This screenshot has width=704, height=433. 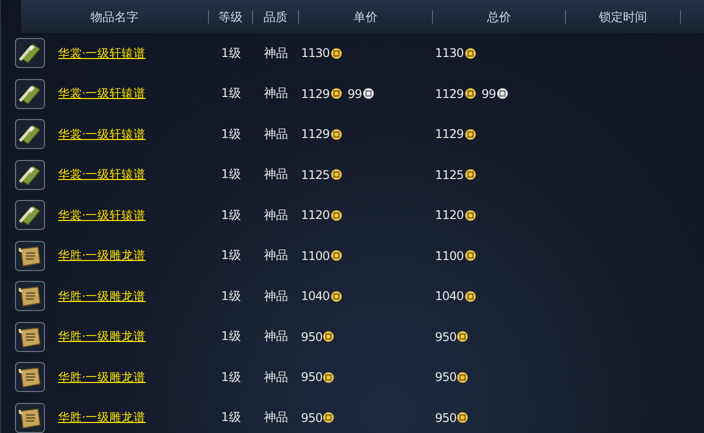 What do you see at coordinates (499, 17) in the screenshot?
I see `column-header: 总价` at bounding box center [499, 17].